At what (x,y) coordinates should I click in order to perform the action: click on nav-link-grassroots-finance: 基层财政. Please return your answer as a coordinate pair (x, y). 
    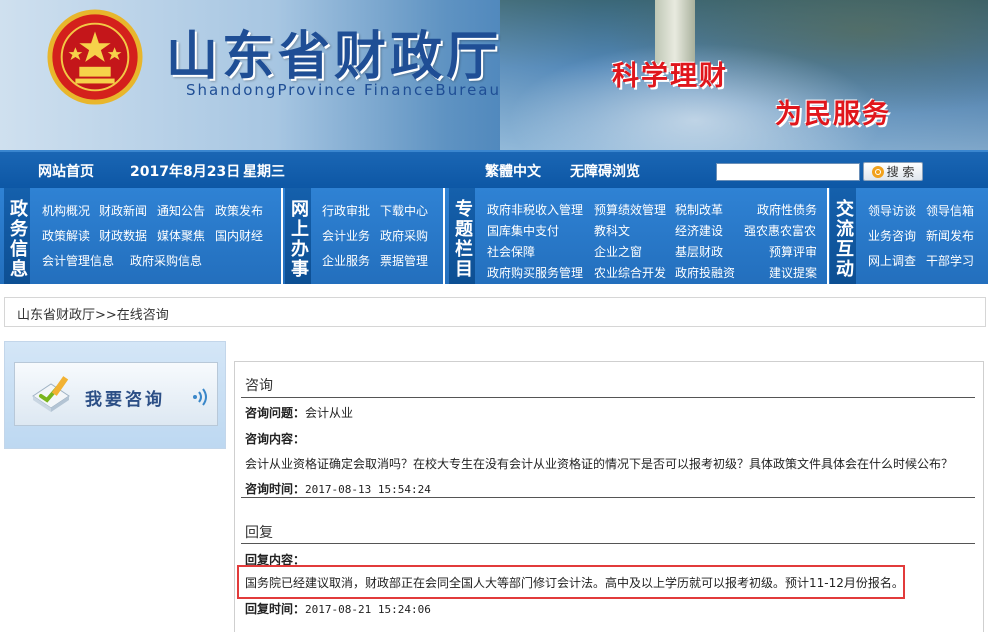
    Looking at the image, I should click on (699, 251).